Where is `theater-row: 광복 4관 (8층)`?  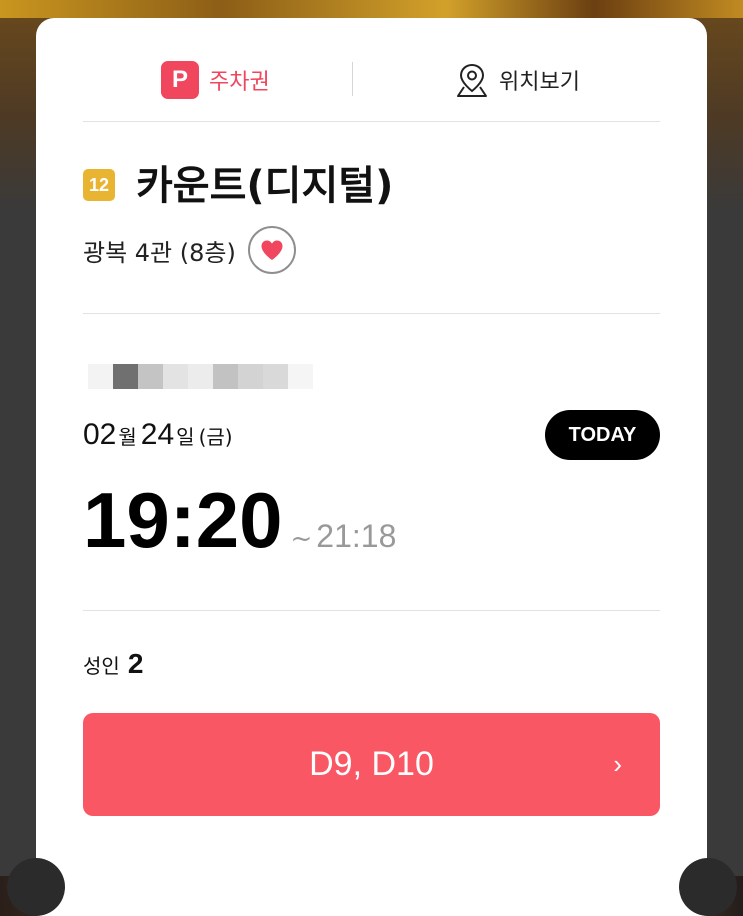
theater-row: 광복 4관 (8층) is located at coordinates (189, 250).